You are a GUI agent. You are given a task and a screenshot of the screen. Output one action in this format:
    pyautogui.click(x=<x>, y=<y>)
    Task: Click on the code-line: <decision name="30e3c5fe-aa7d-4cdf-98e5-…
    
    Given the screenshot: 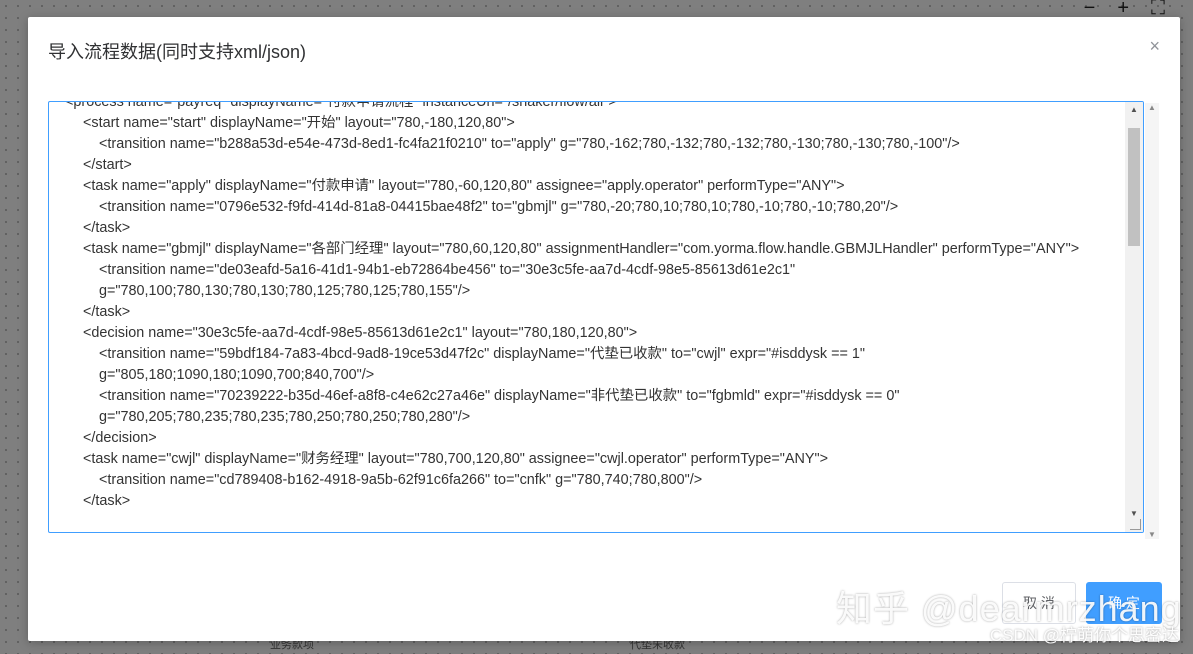 What is the action you would take?
    pyautogui.click(x=360, y=333)
    